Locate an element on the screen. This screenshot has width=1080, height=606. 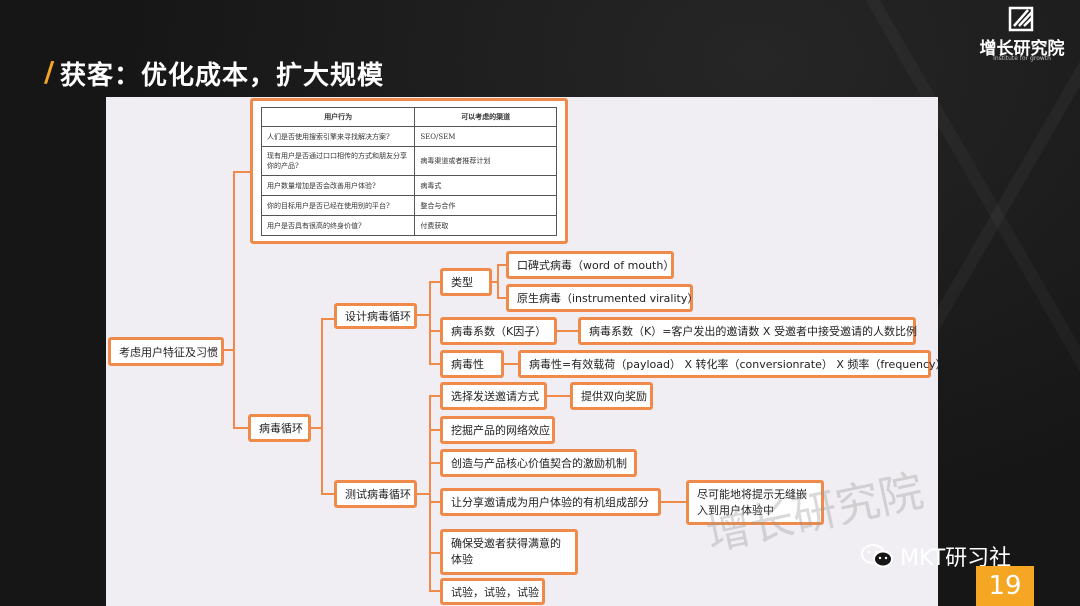
node-k-factor: 病毒系数（K因子） is located at coordinates (498, 331).